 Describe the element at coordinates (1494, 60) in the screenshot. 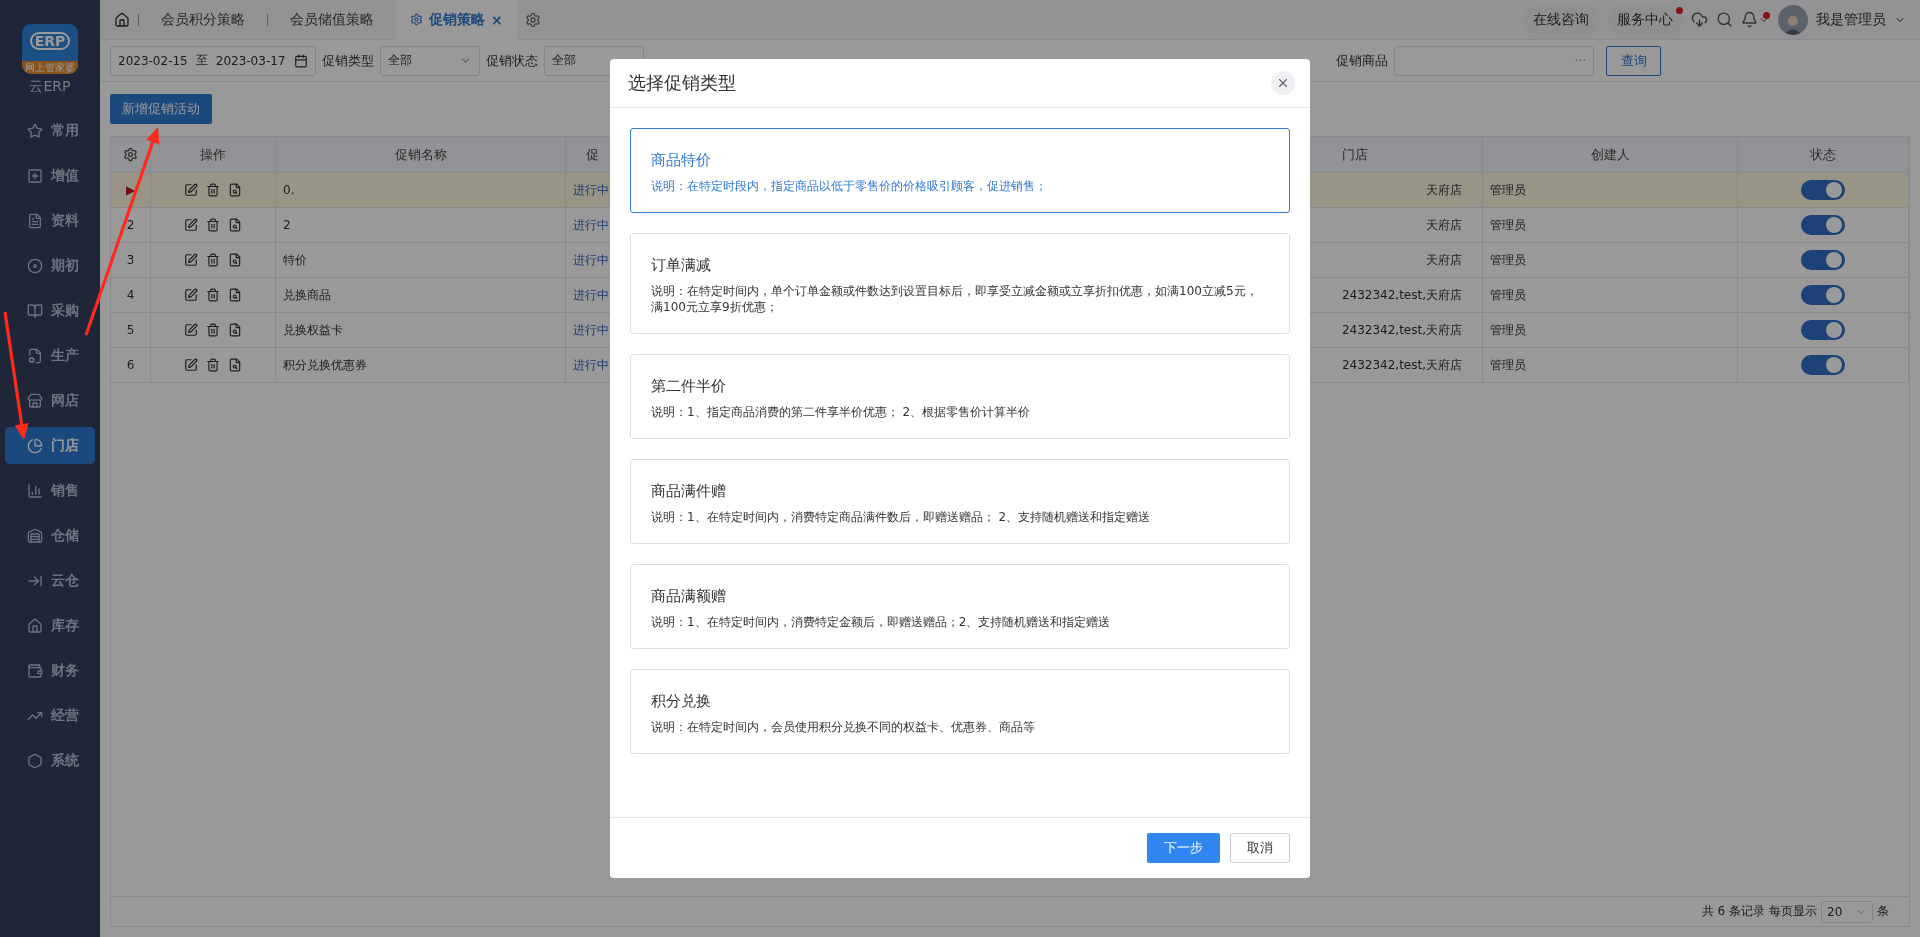

I see `goods-field: ···` at that location.